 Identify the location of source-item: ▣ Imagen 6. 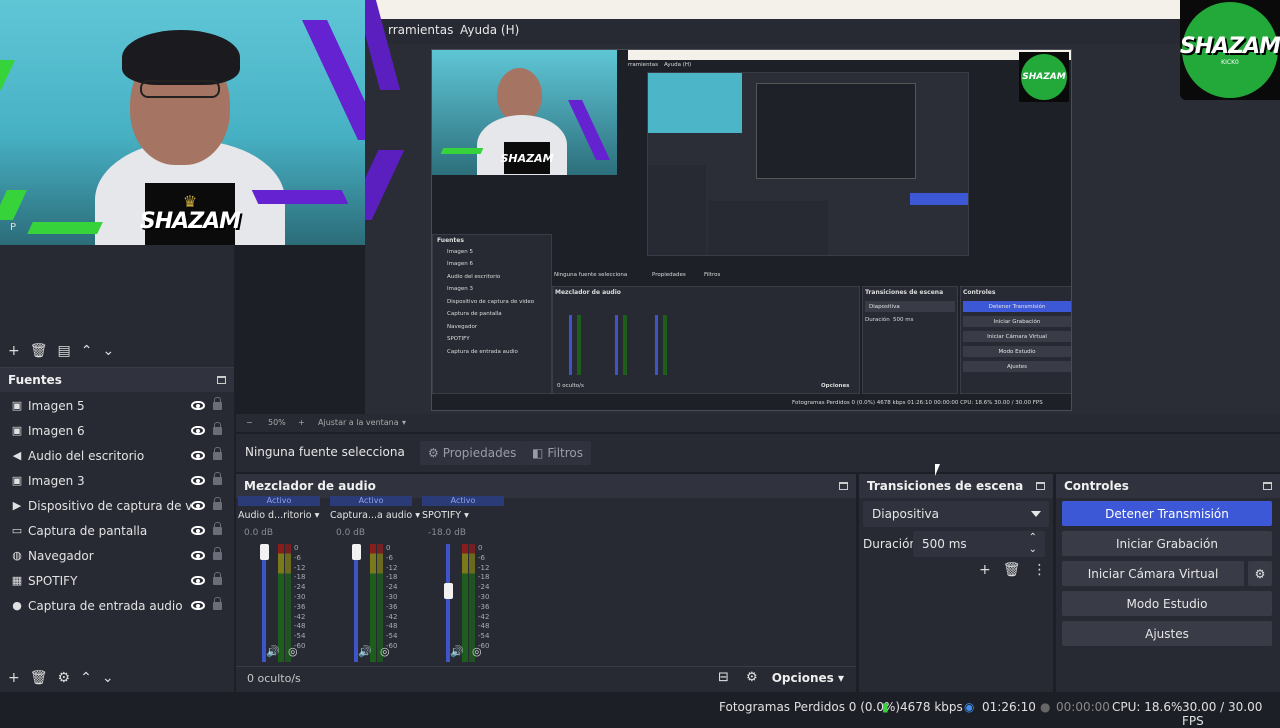
(117, 430).